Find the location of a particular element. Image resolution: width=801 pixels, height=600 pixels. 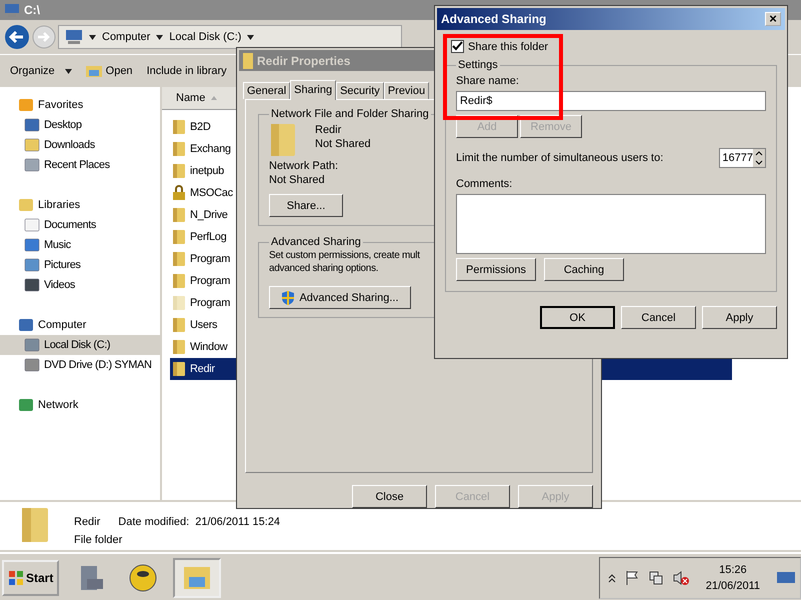

path-label: Network Path: is located at coordinates (303, 166).